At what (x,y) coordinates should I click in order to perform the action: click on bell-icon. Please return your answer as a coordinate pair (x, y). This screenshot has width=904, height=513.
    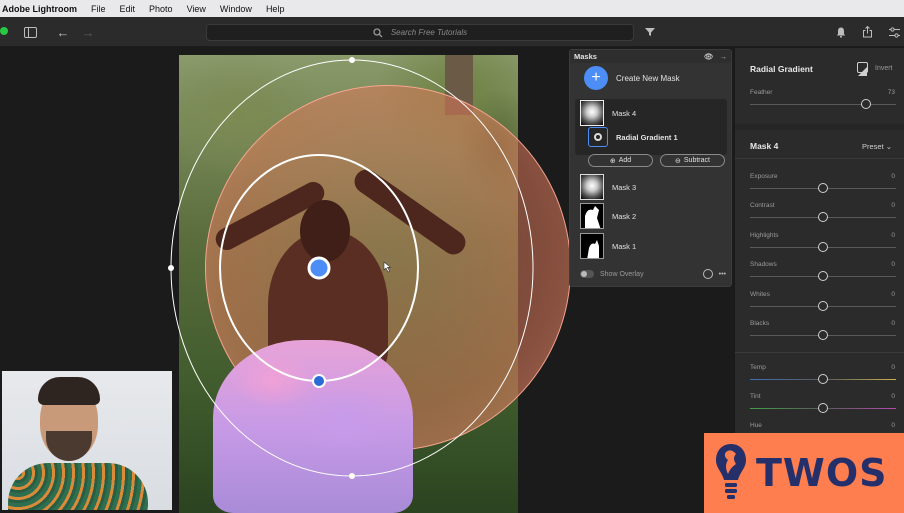
    Looking at the image, I should click on (841, 32).